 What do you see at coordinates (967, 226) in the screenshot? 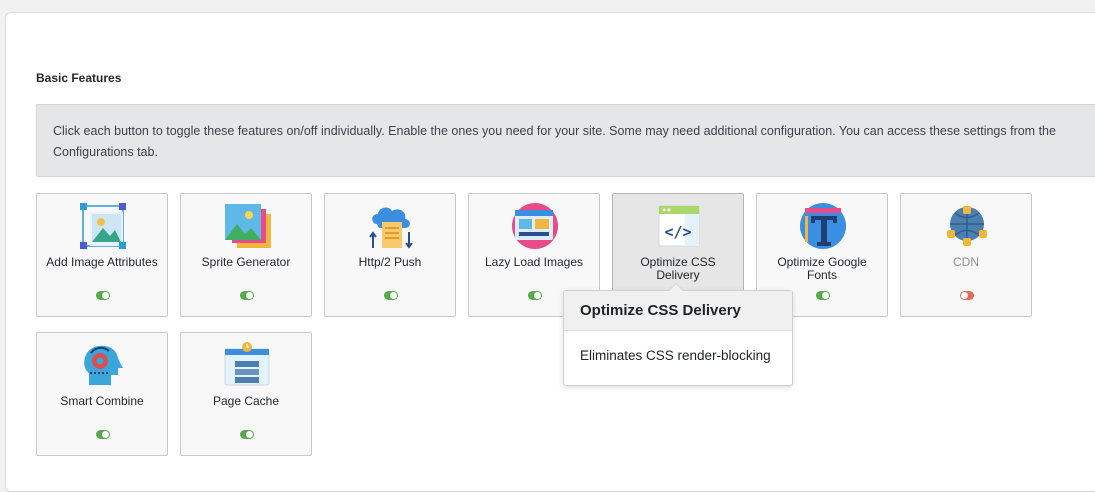
I see `cdn-icon` at bounding box center [967, 226].